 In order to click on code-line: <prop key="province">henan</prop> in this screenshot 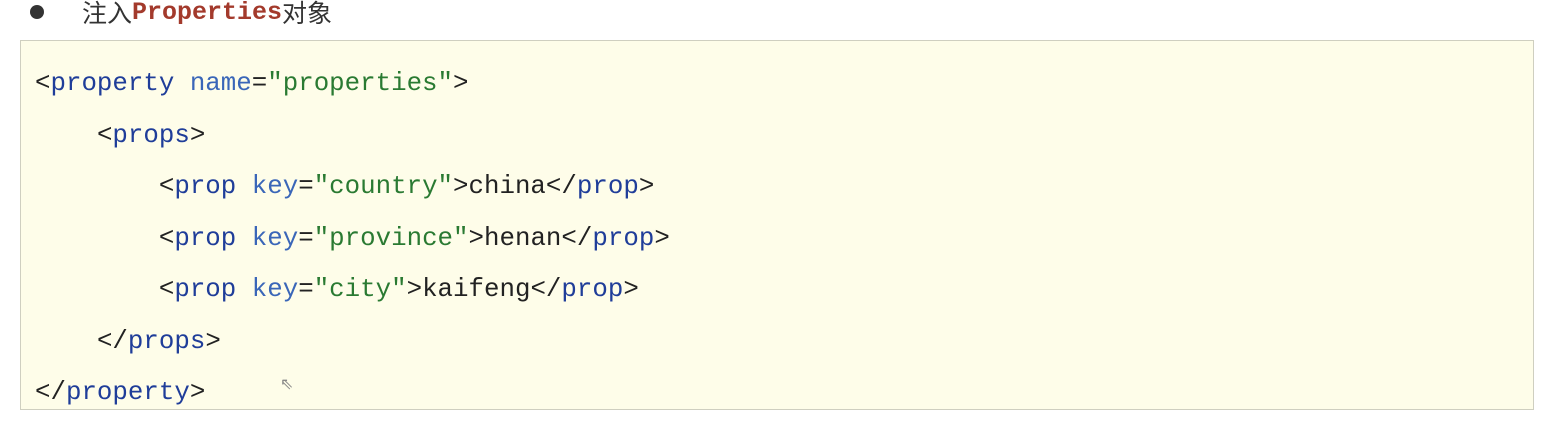, I will do `click(352, 239)`.